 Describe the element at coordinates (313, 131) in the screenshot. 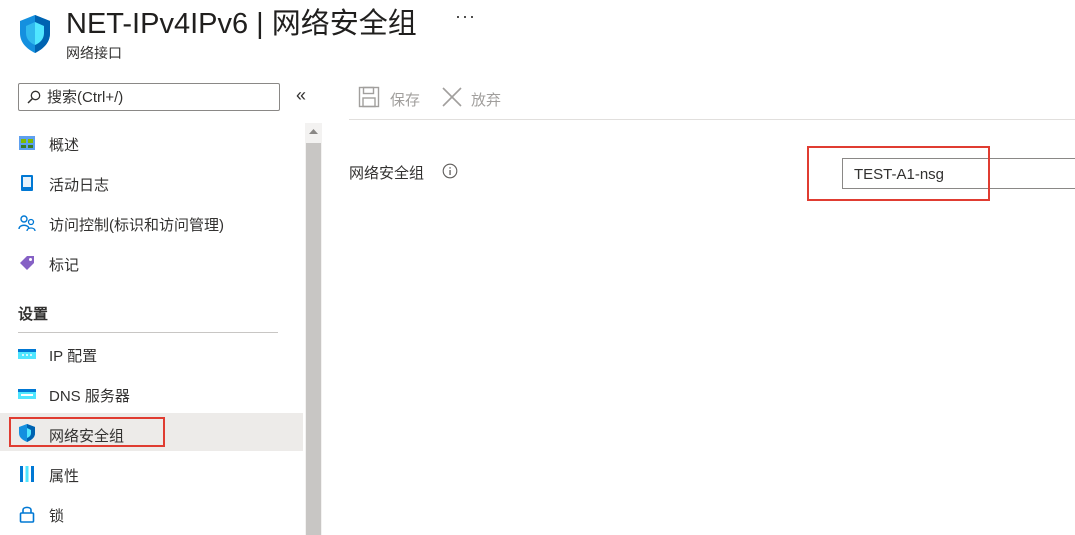

I see `scroll-up-arrow-icon` at that location.